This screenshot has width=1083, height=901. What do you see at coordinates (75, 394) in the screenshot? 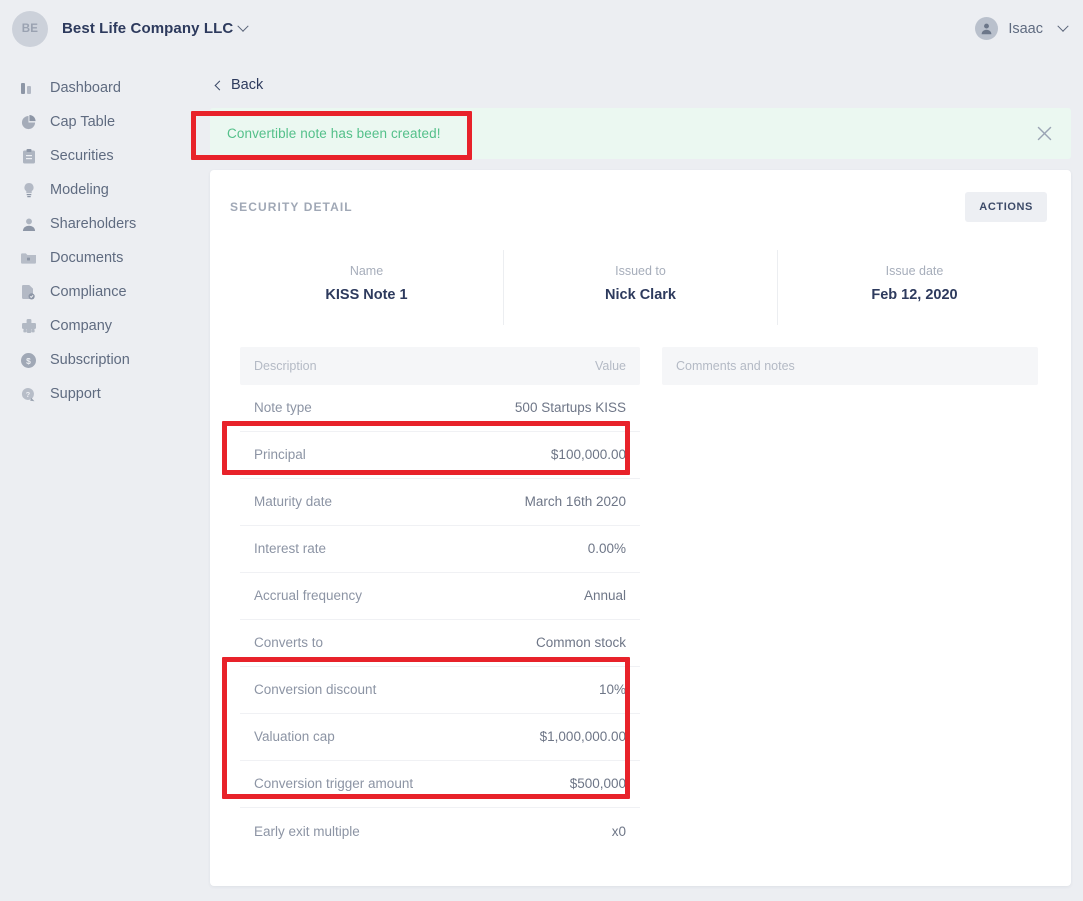
I see `sidebar-item-label: Support` at bounding box center [75, 394].